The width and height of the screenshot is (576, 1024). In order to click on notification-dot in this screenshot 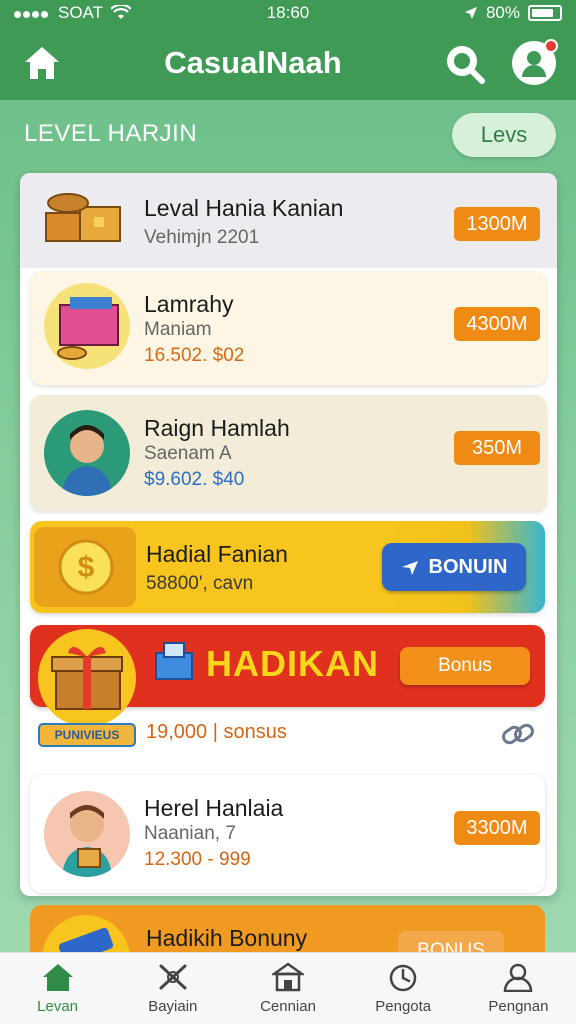, I will do `click(551, 46)`.